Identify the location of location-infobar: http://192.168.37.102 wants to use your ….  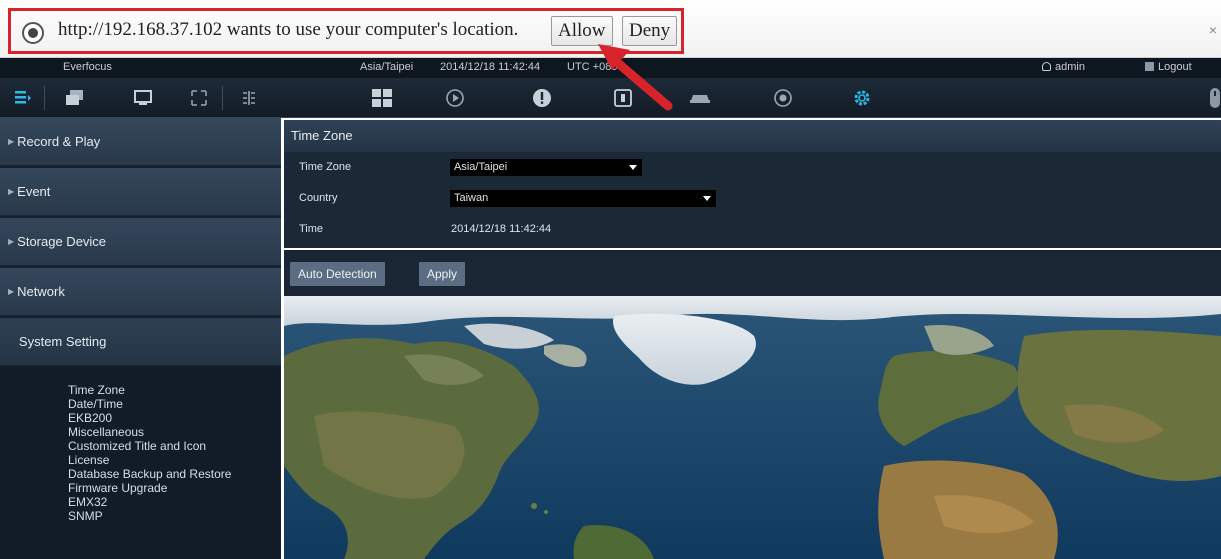
(610, 29).